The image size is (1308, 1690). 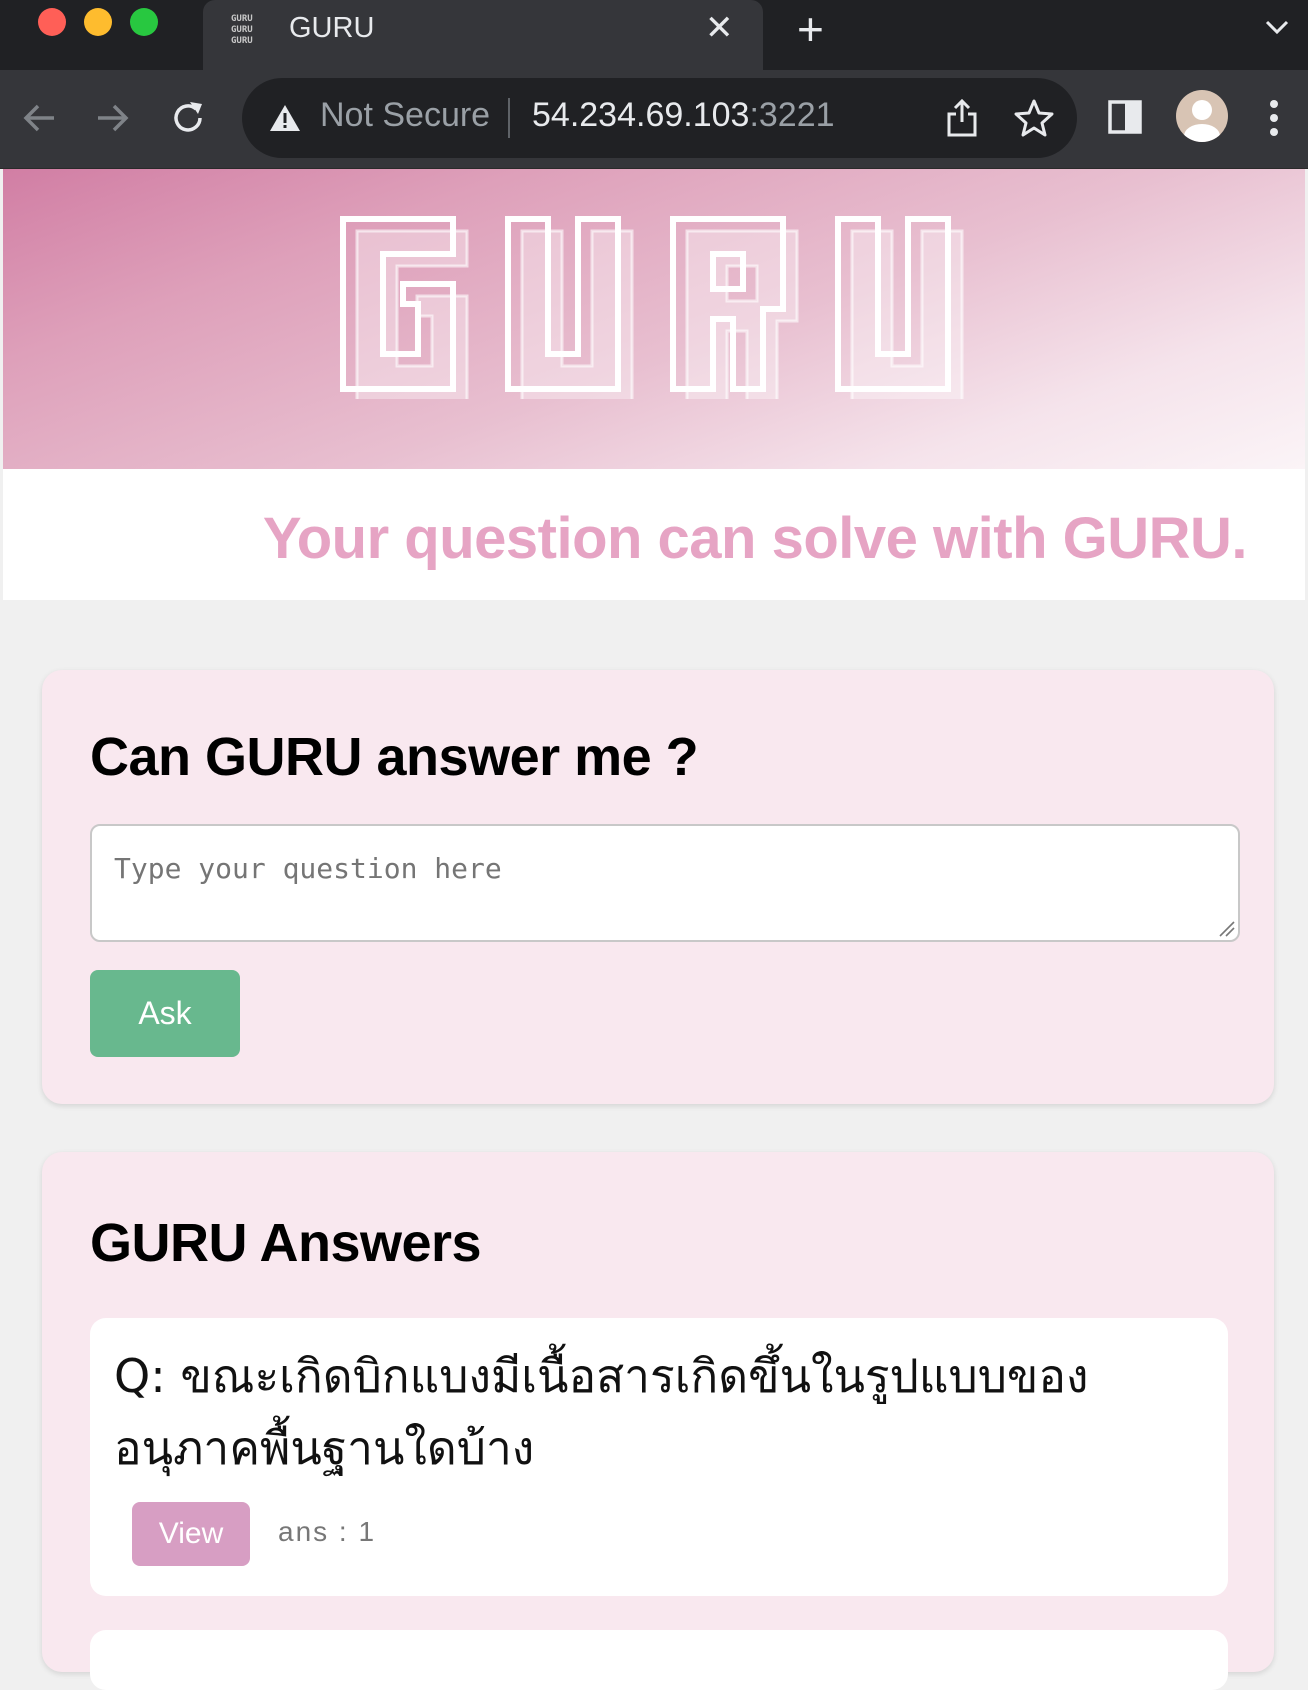 I want to click on share-icon, so click(x=962, y=118).